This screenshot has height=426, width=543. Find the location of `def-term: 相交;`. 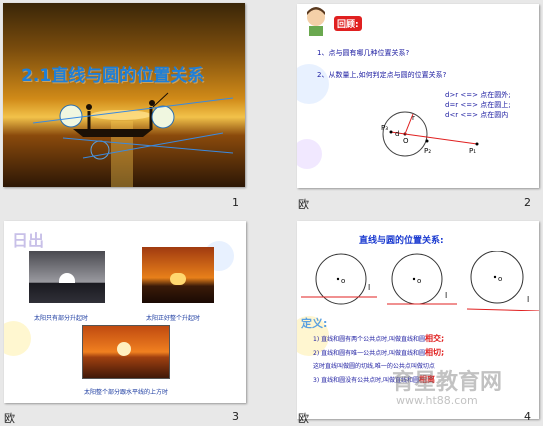

def-term: 相交; is located at coordinates (435, 338).